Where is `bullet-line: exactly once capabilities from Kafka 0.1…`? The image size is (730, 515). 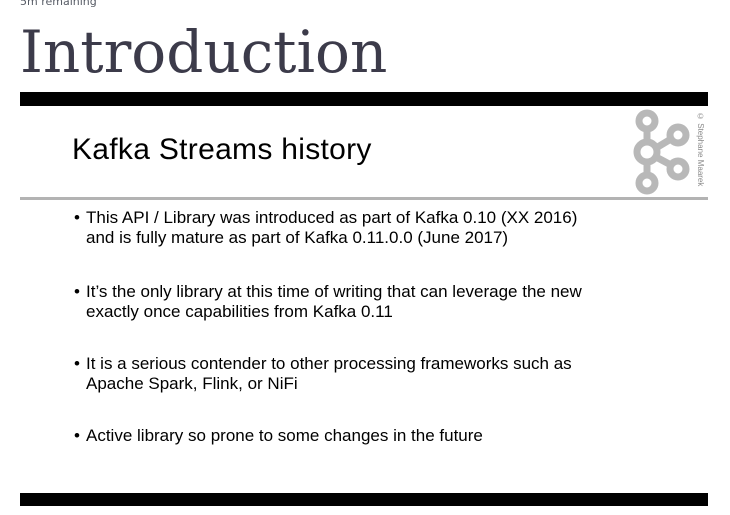 bullet-line: exactly once capabilities from Kafka 0.1… is located at coordinates (239, 311).